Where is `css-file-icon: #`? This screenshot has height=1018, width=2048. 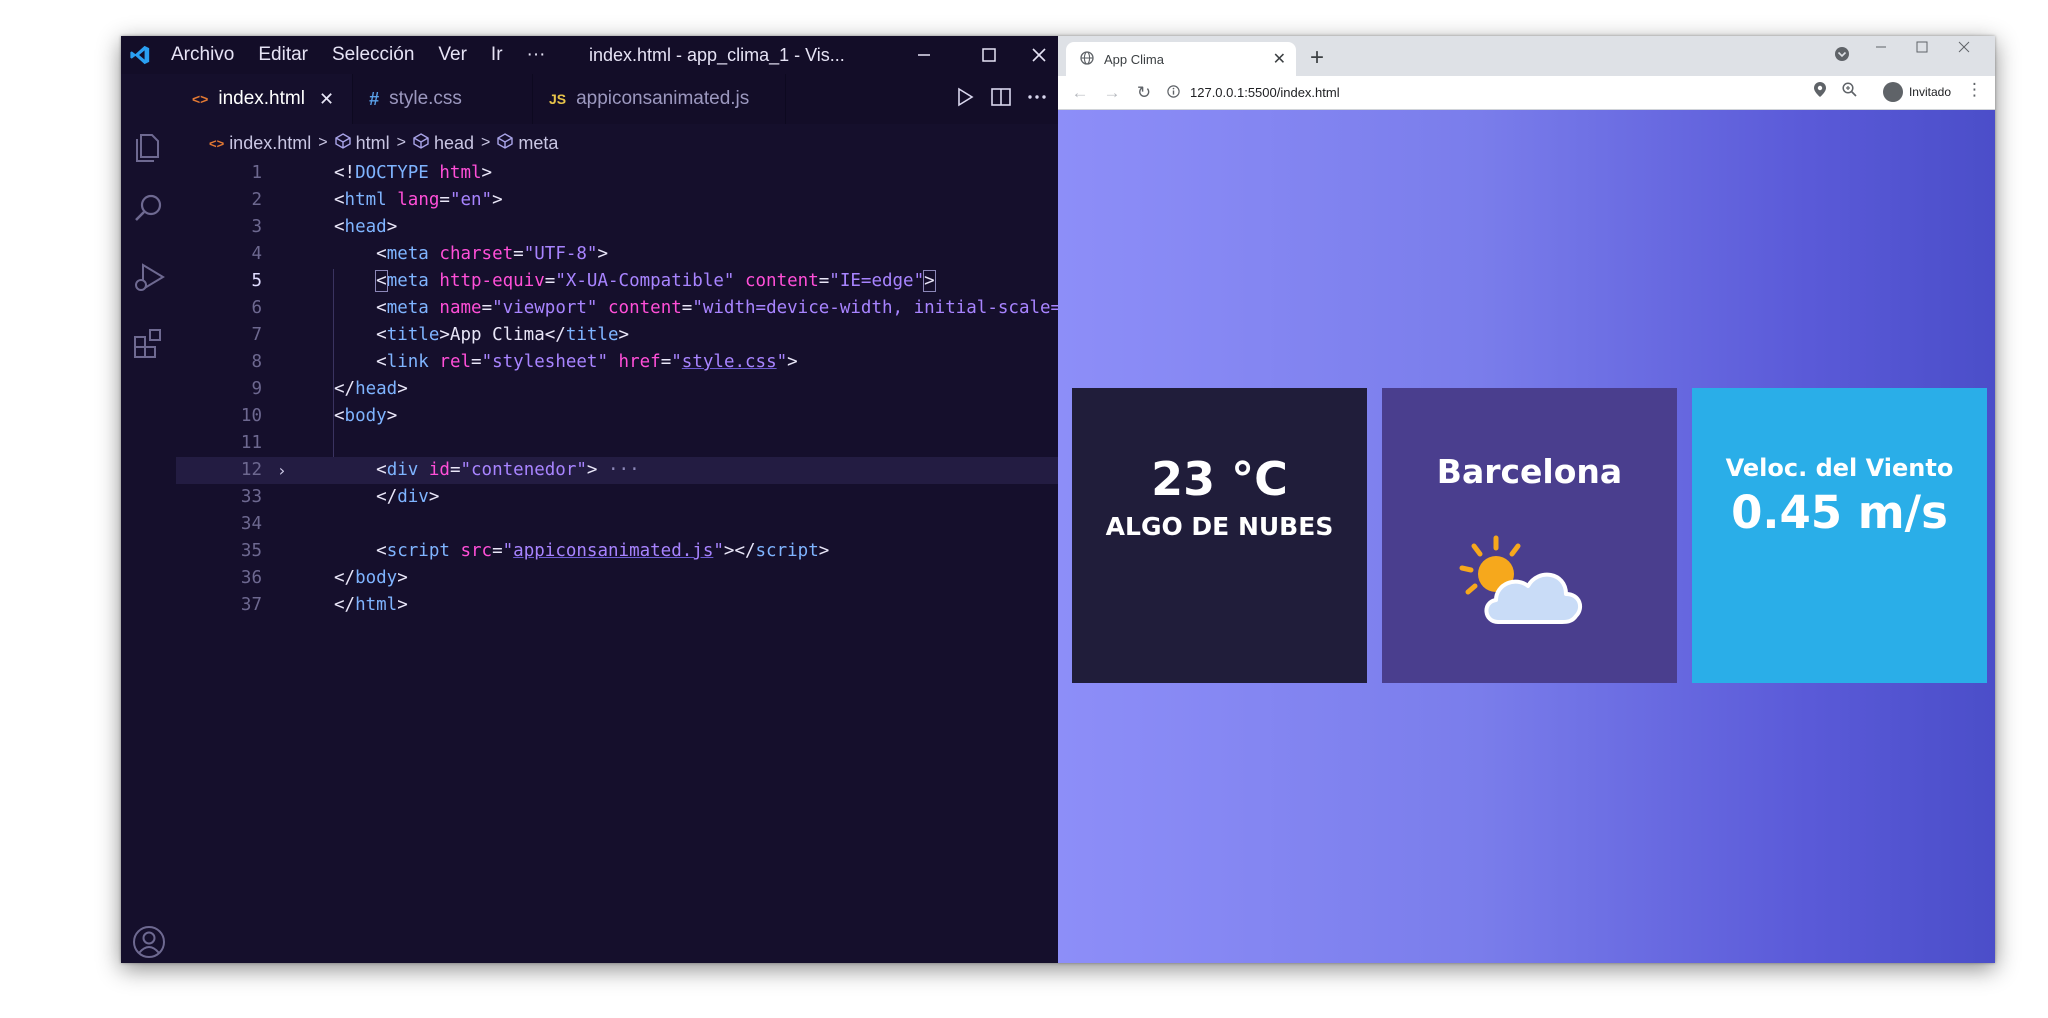 css-file-icon: # is located at coordinates (374, 98).